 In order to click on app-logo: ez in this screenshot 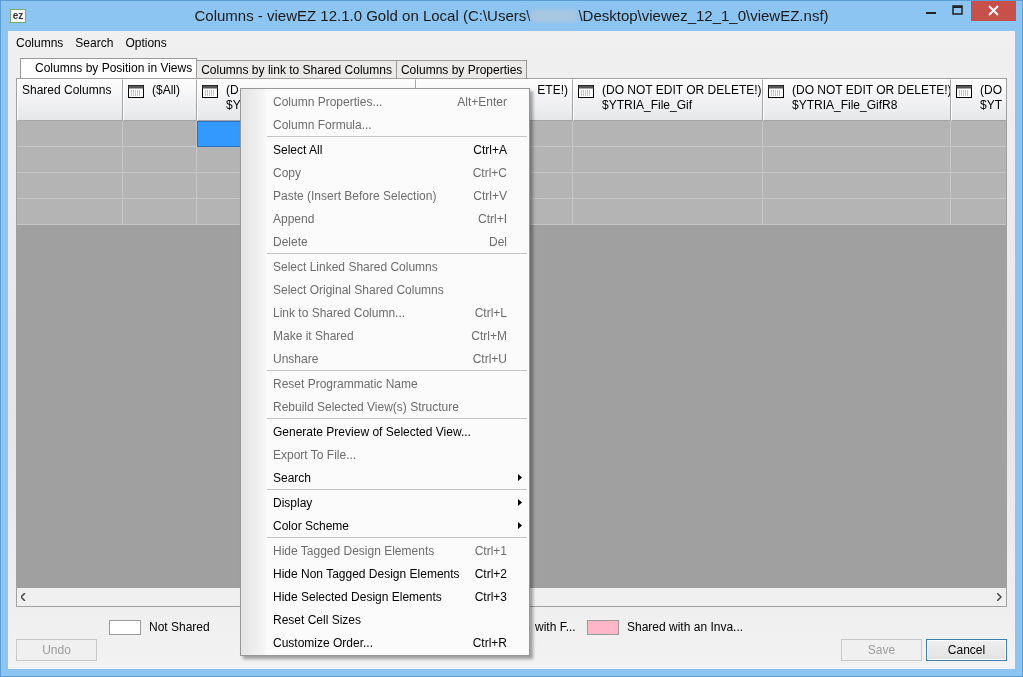, I will do `click(18, 16)`.